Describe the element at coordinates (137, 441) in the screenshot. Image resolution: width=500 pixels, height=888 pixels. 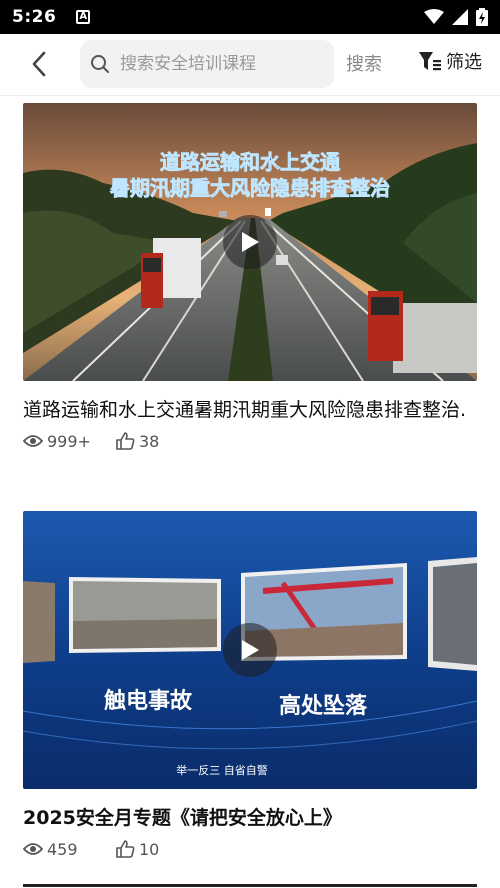
I see `like-count: 38` at that location.